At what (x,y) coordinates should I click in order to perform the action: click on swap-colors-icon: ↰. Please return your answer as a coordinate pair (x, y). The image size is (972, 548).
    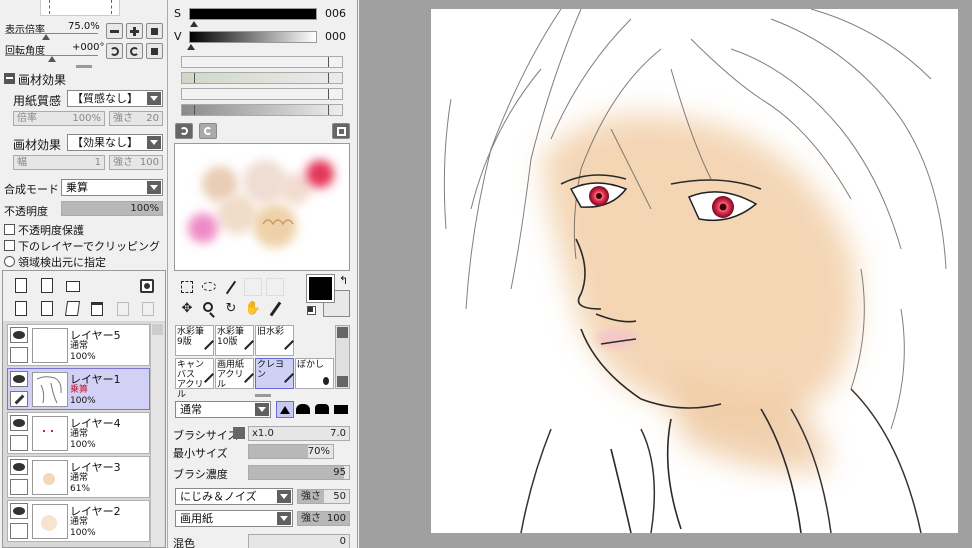
    Looking at the image, I should click on (343, 280).